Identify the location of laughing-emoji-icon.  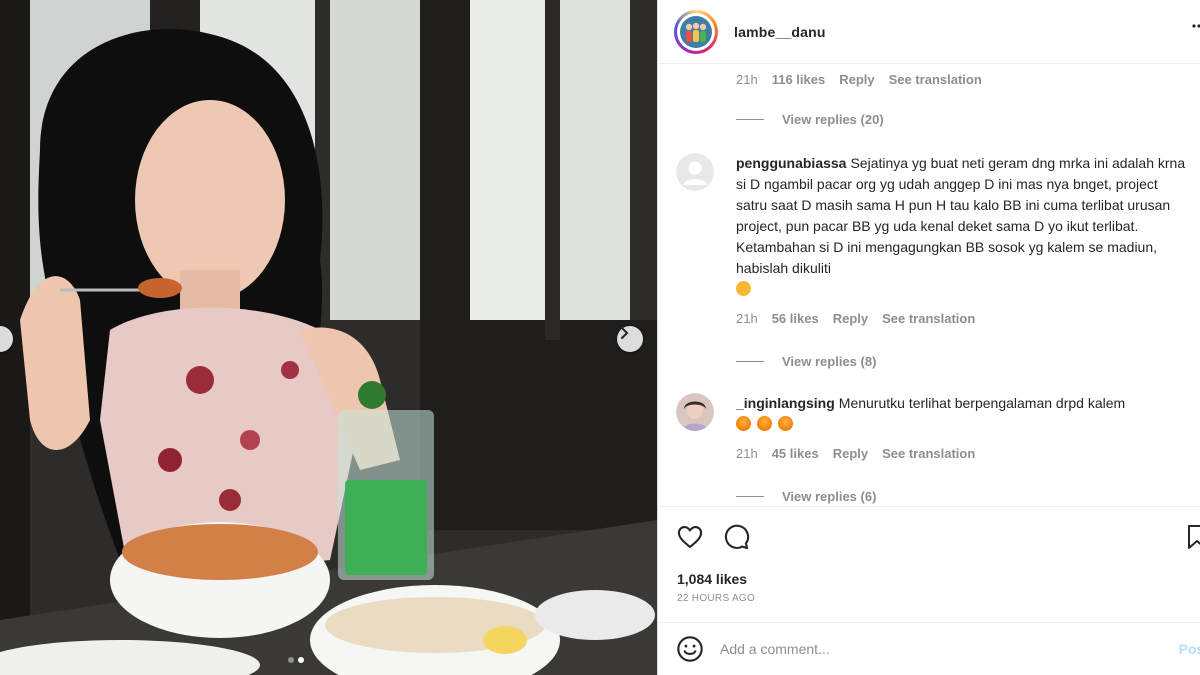
(743, 288).